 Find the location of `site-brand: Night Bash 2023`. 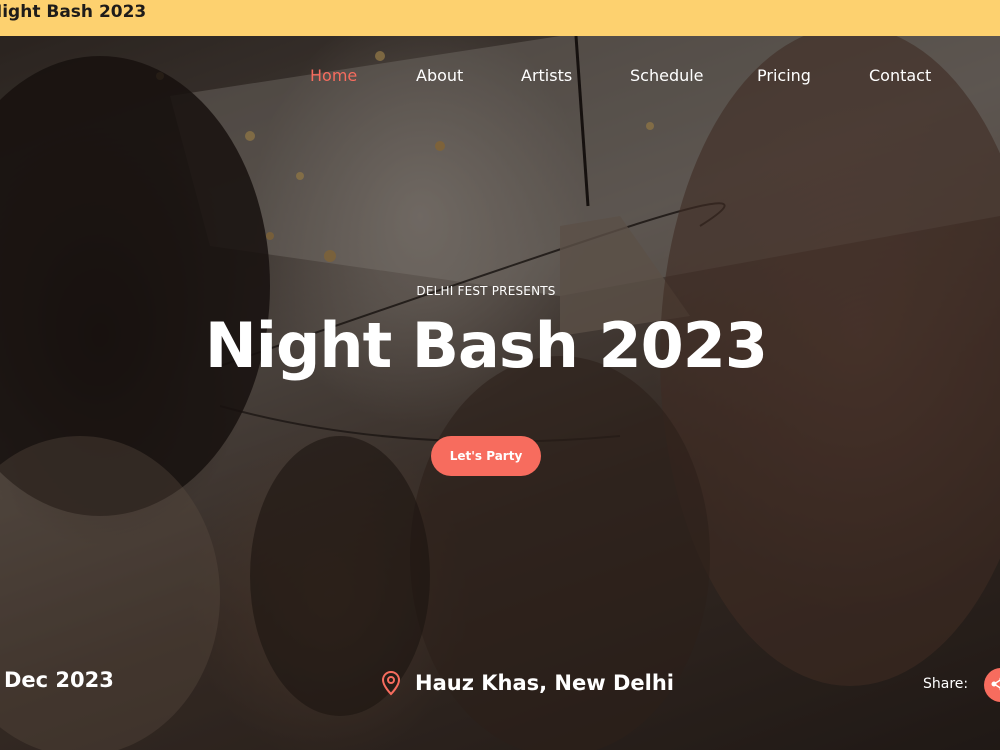

site-brand: Night Bash 2023 is located at coordinates (73, 12).